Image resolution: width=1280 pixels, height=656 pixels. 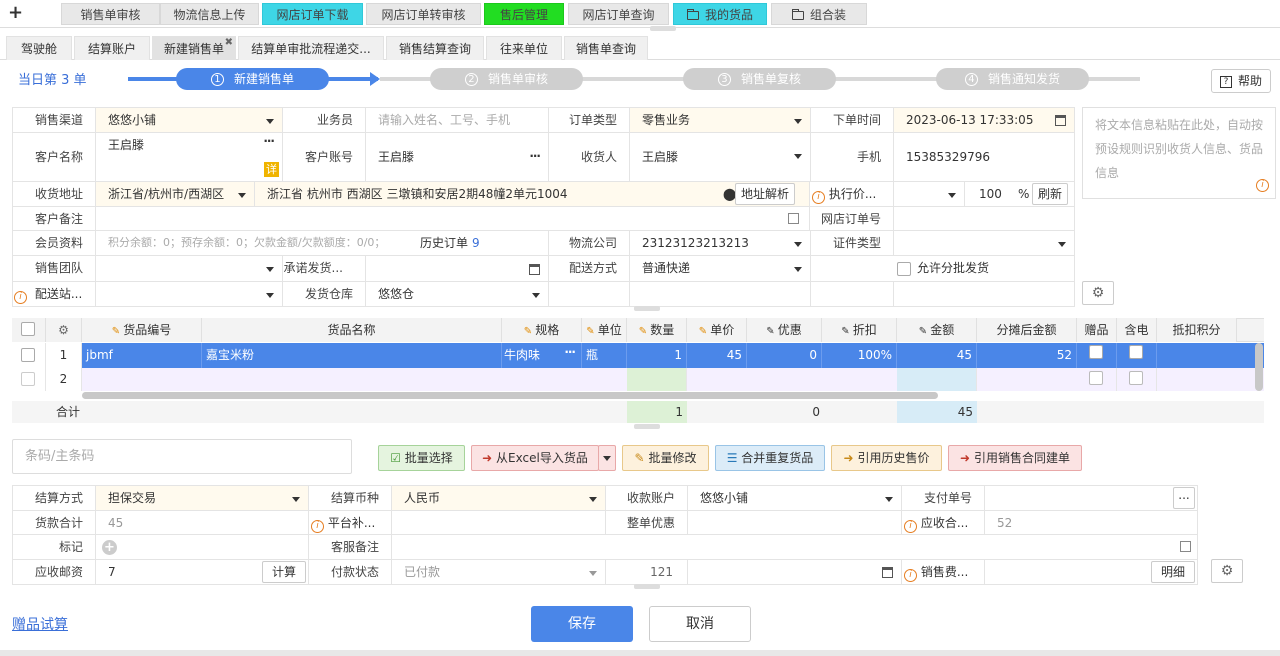 I want to click on sales-fee-input: 明细, so click(x=1091, y=572).